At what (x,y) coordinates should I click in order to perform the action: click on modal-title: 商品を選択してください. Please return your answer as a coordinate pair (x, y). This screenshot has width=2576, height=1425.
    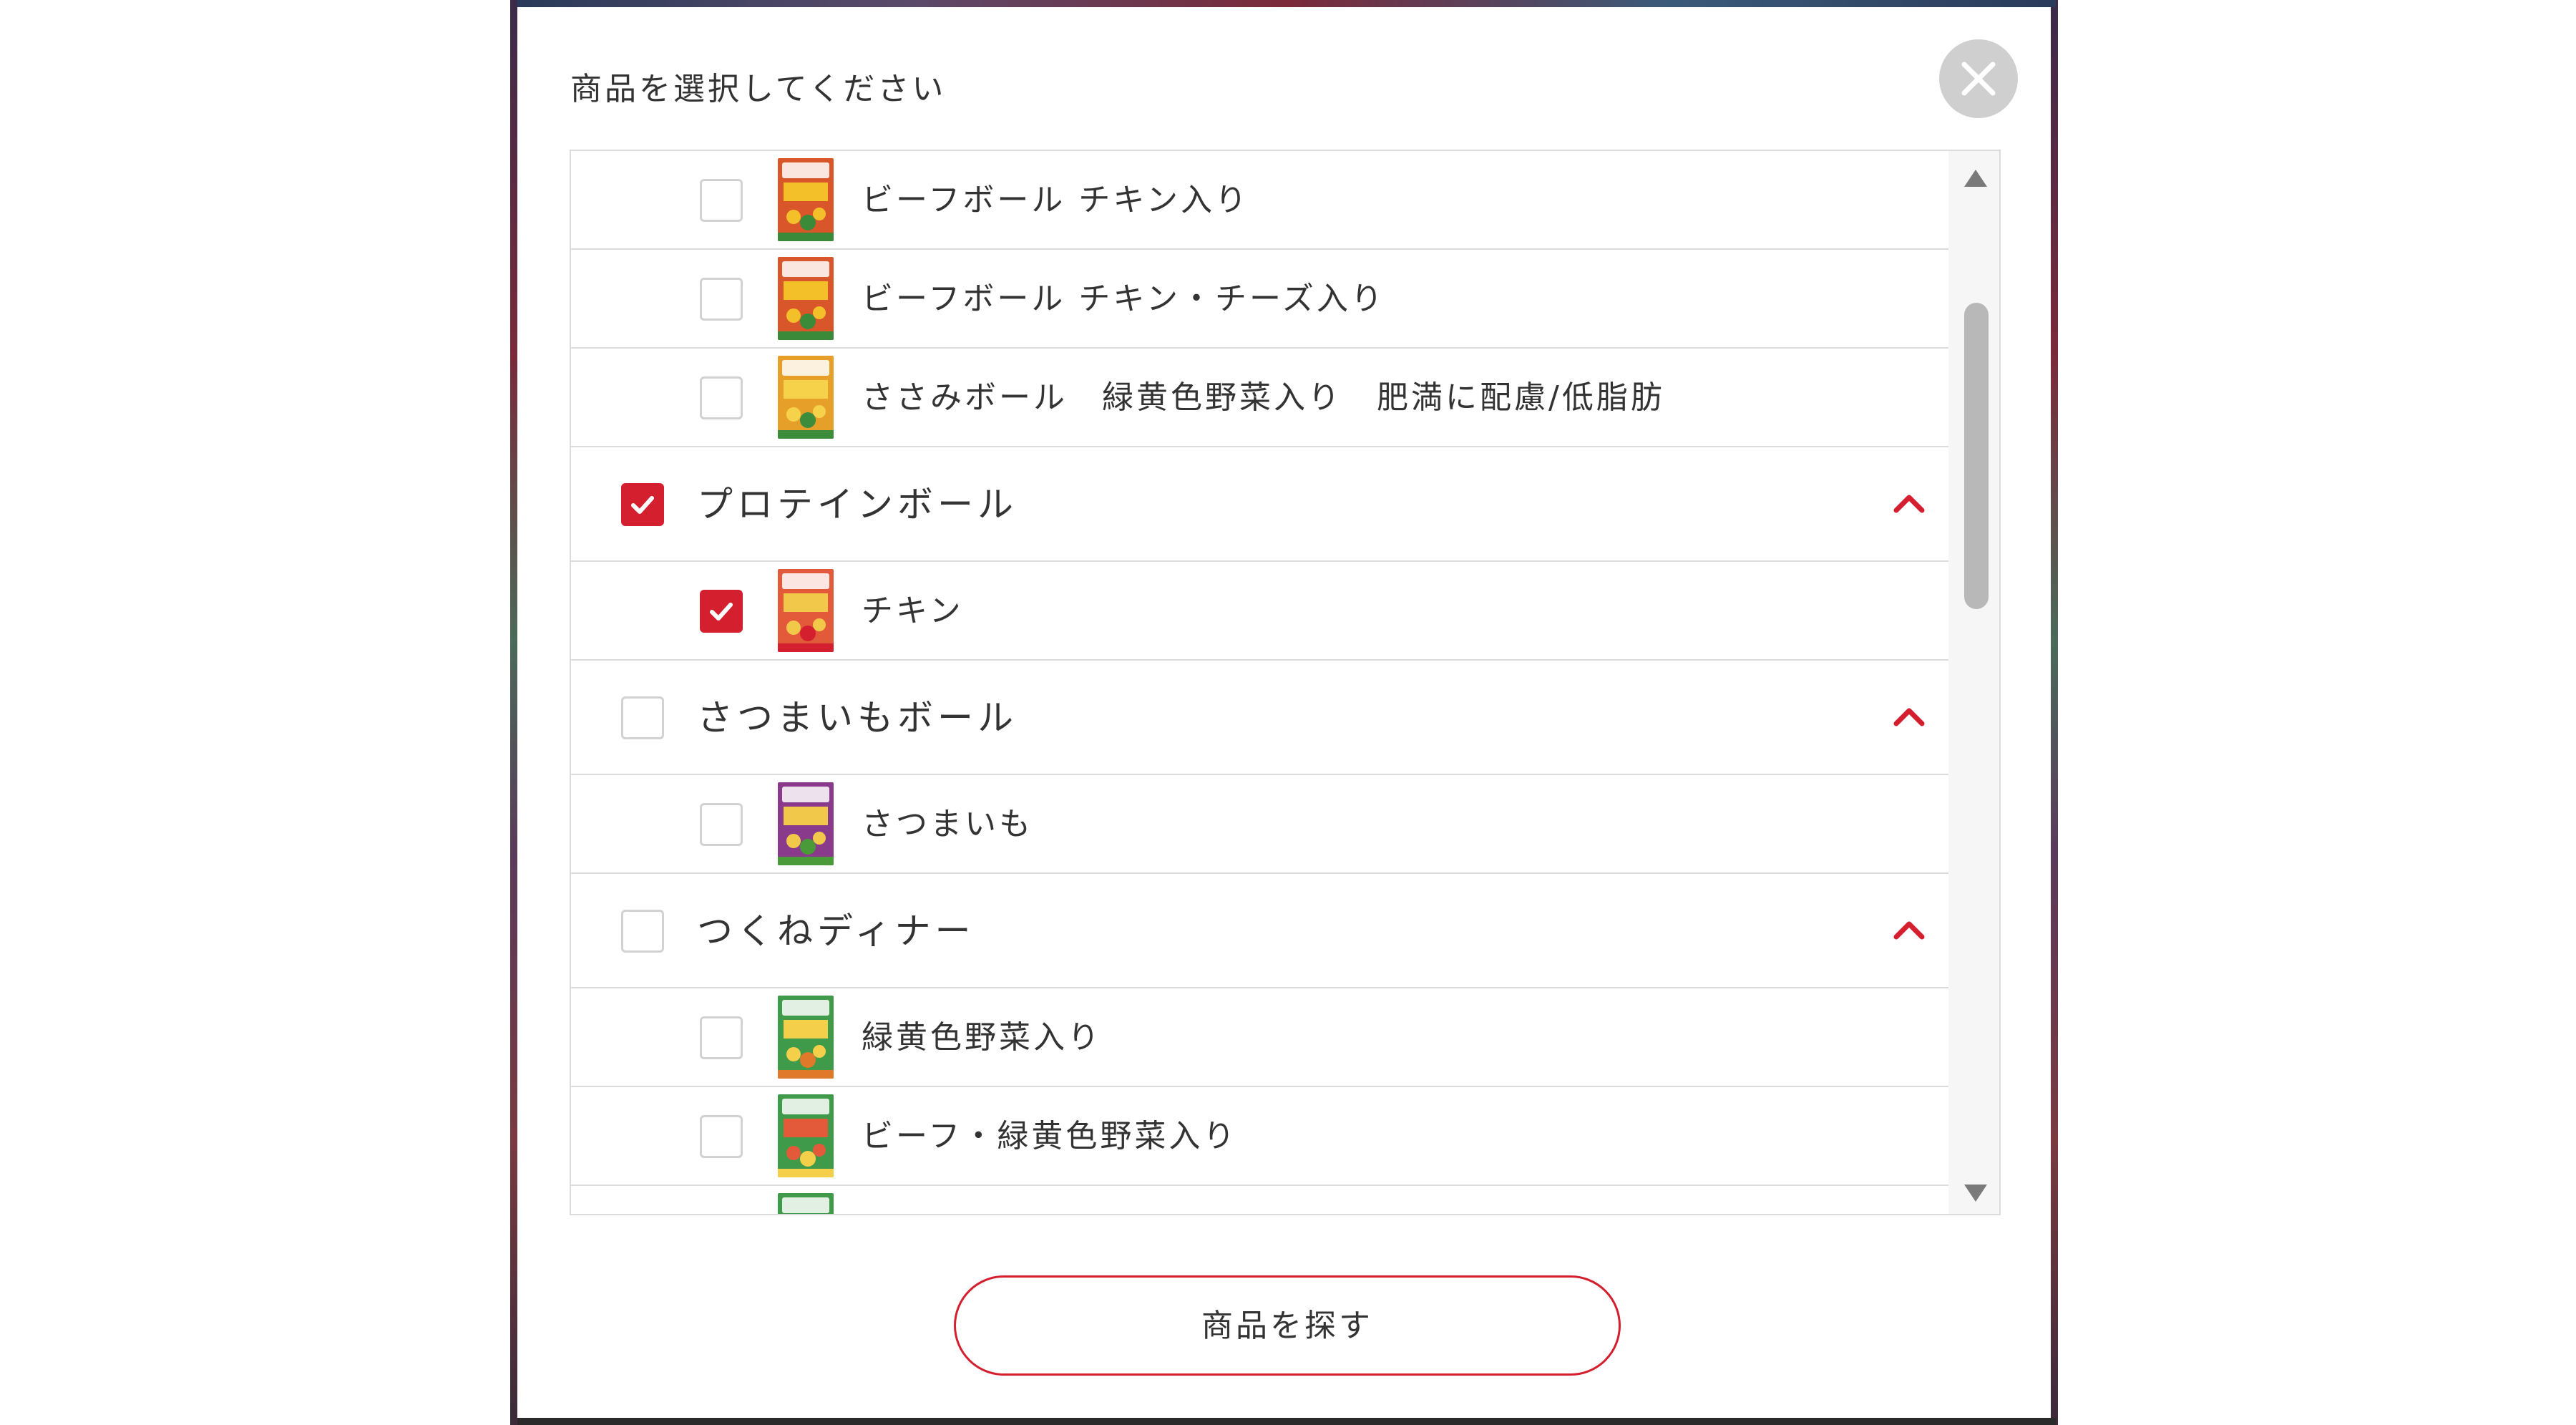
    Looking at the image, I should click on (758, 89).